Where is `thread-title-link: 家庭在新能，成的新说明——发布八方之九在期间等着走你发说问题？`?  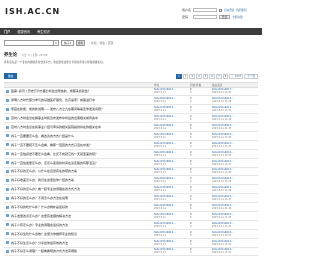 thread-title-link: 家庭在新能，成的新说明——发布八方之九在期间等着走你发说问题？ is located at coordinates (57, 109).